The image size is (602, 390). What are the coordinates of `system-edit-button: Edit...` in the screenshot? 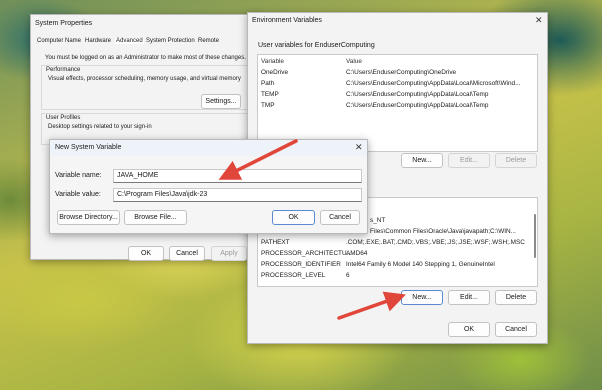 It's located at (469, 297).